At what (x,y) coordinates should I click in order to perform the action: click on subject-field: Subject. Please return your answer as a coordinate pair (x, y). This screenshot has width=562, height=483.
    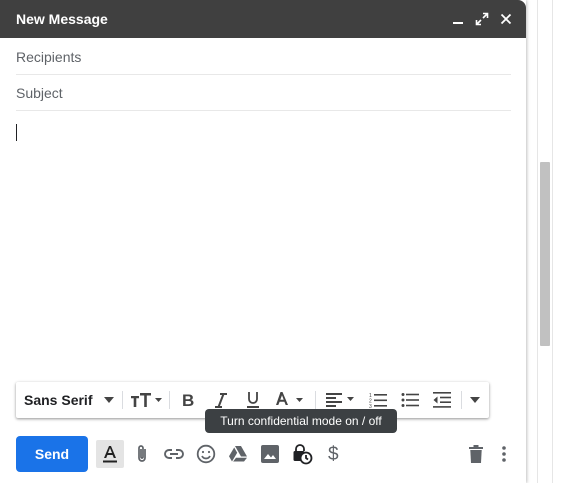
    Looking at the image, I should click on (263, 92).